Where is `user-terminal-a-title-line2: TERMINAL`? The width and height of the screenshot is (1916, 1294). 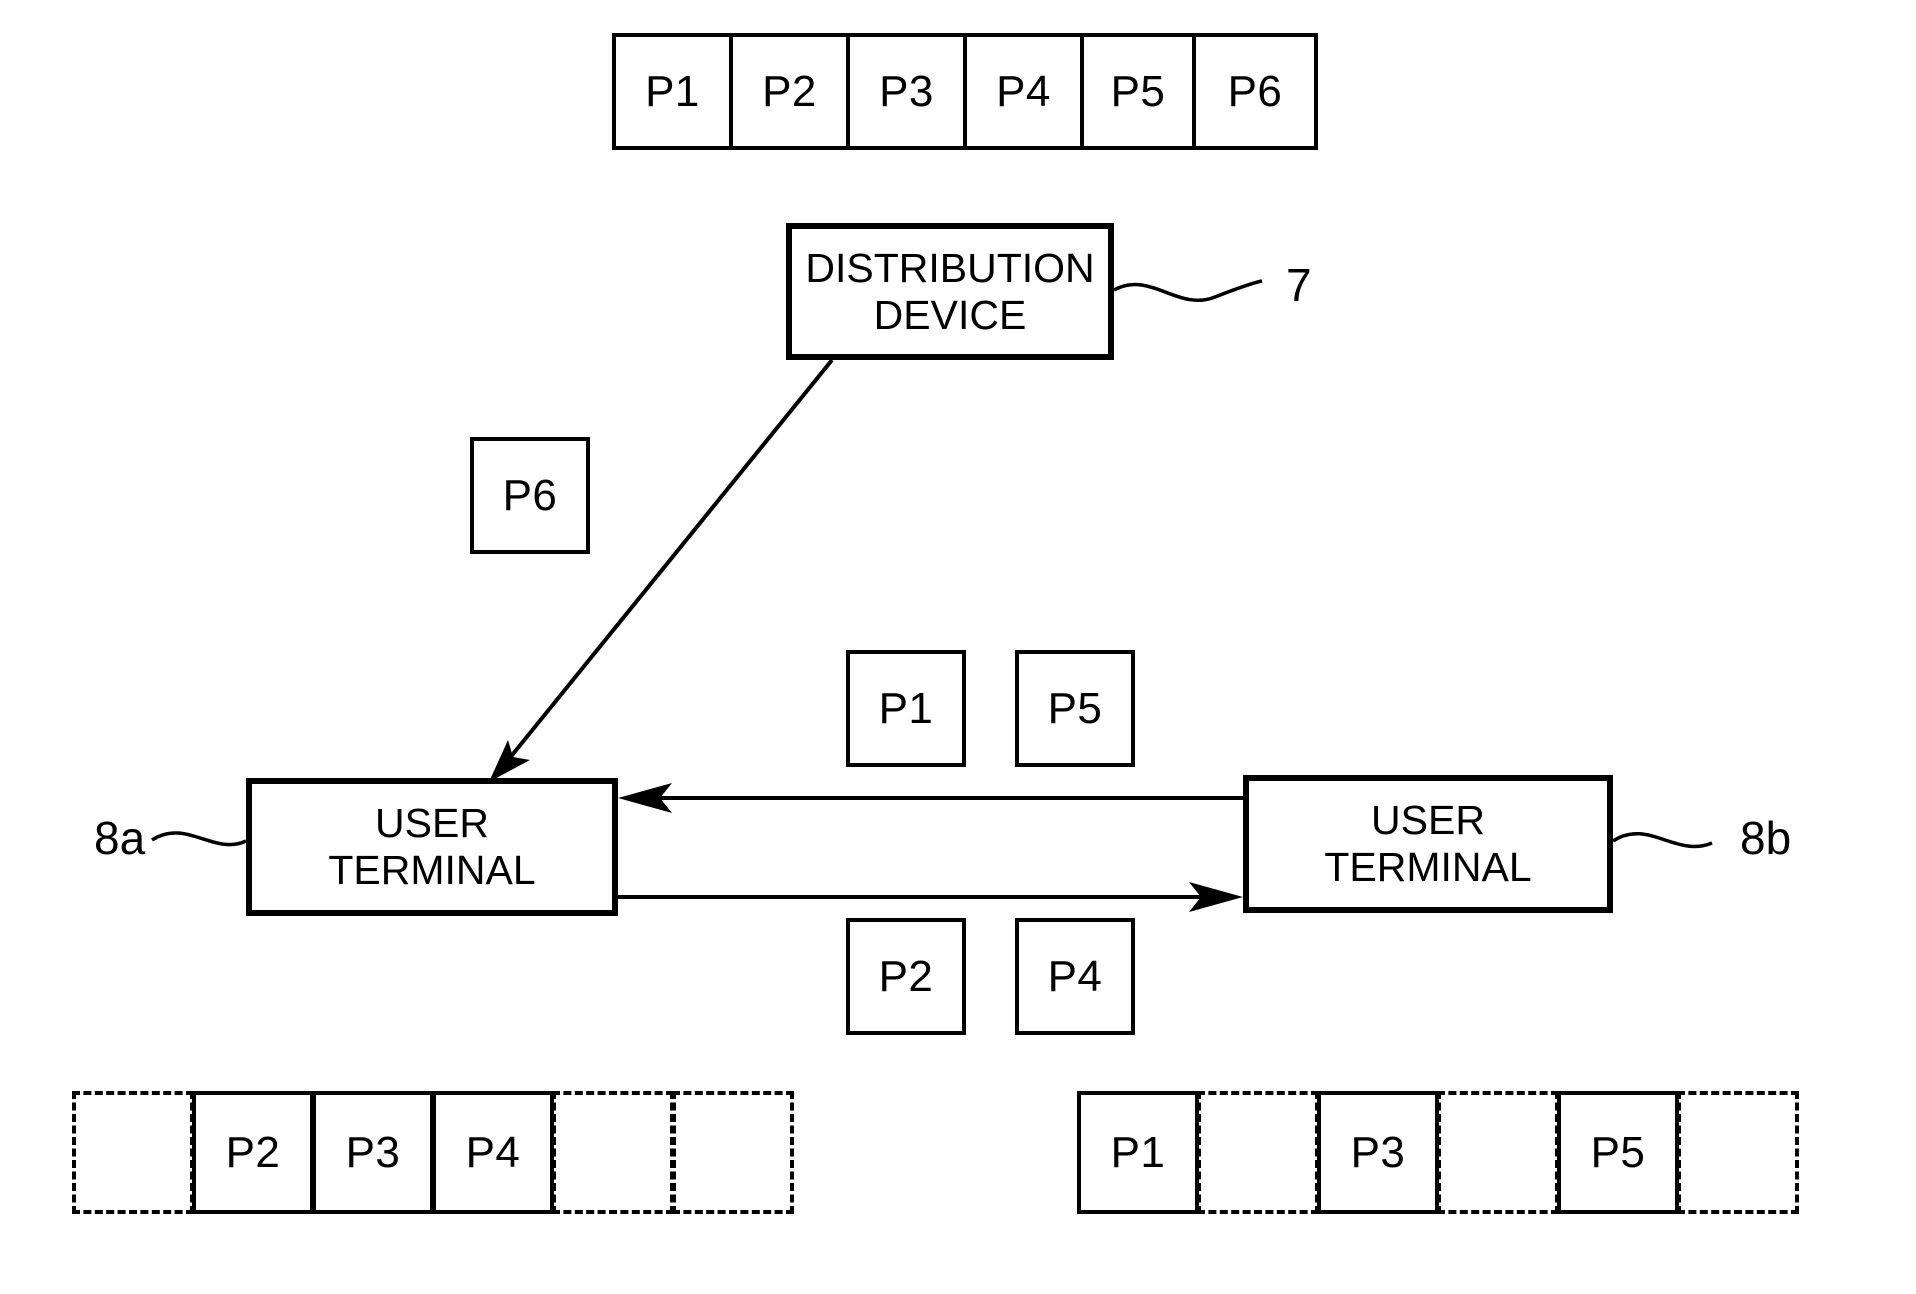 user-terminal-a-title-line2: TERMINAL is located at coordinates (432, 870).